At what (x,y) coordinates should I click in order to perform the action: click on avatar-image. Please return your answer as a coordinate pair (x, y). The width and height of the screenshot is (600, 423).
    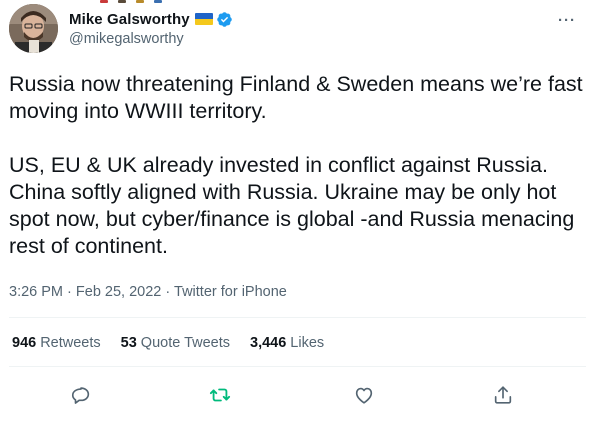
    Looking at the image, I should click on (33, 28).